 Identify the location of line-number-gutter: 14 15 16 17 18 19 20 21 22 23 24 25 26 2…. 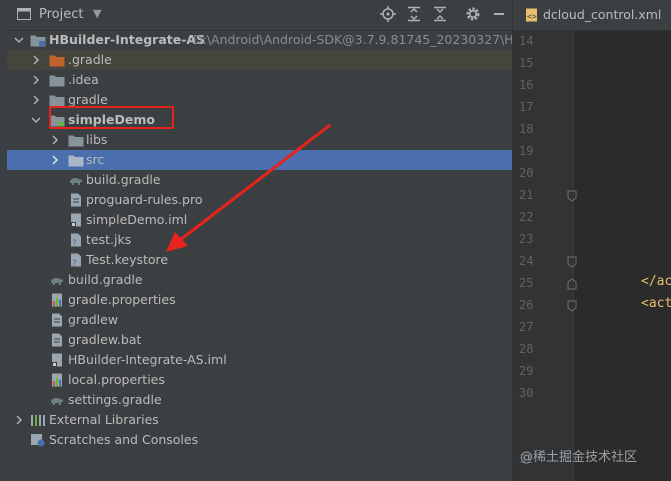
(545, 255).